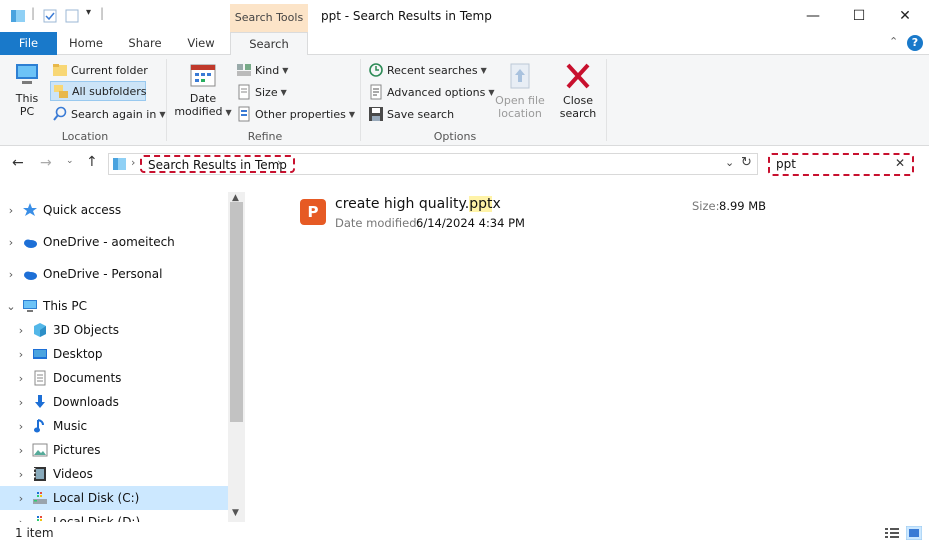 Image resolution: width=929 pixels, height=545 pixels. What do you see at coordinates (114, 426) in the screenshot?
I see `sidebar-item-music: › Music` at bounding box center [114, 426].